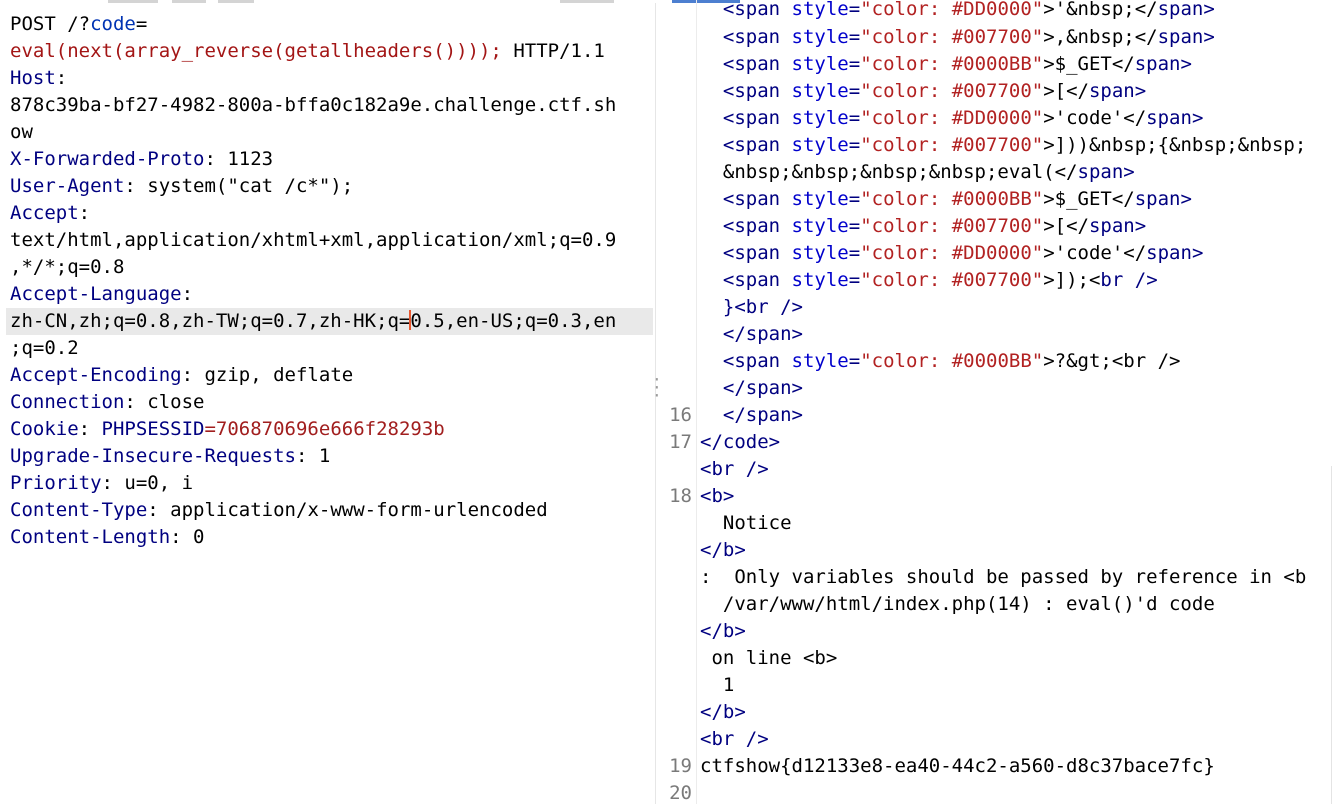  I want to click on header-upgrade-insecure-requests: Upgrade-Insecure-Requests: 1, so click(170, 456).